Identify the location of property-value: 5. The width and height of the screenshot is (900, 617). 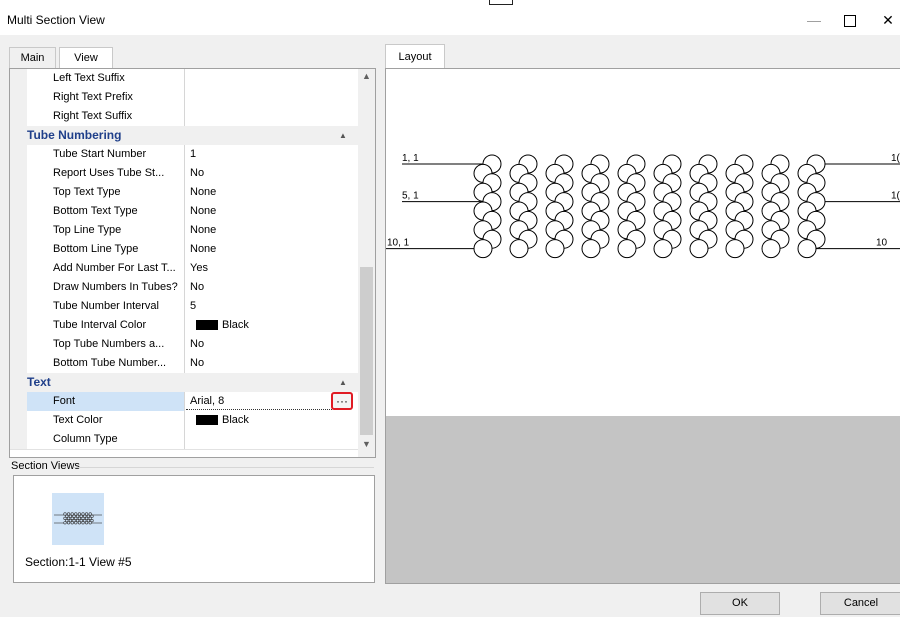
(272, 306).